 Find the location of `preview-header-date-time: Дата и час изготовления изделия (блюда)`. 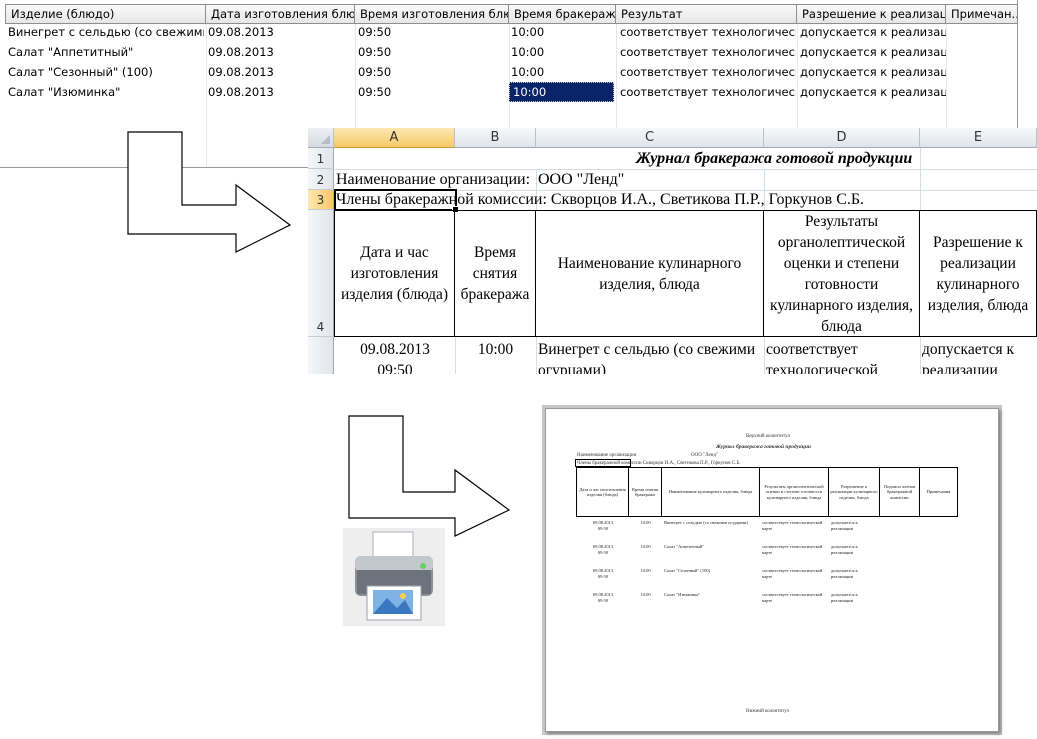

preview-header-date-time: Дата и час изготовления изделия (блюда) is located at coordinates (603, 492).